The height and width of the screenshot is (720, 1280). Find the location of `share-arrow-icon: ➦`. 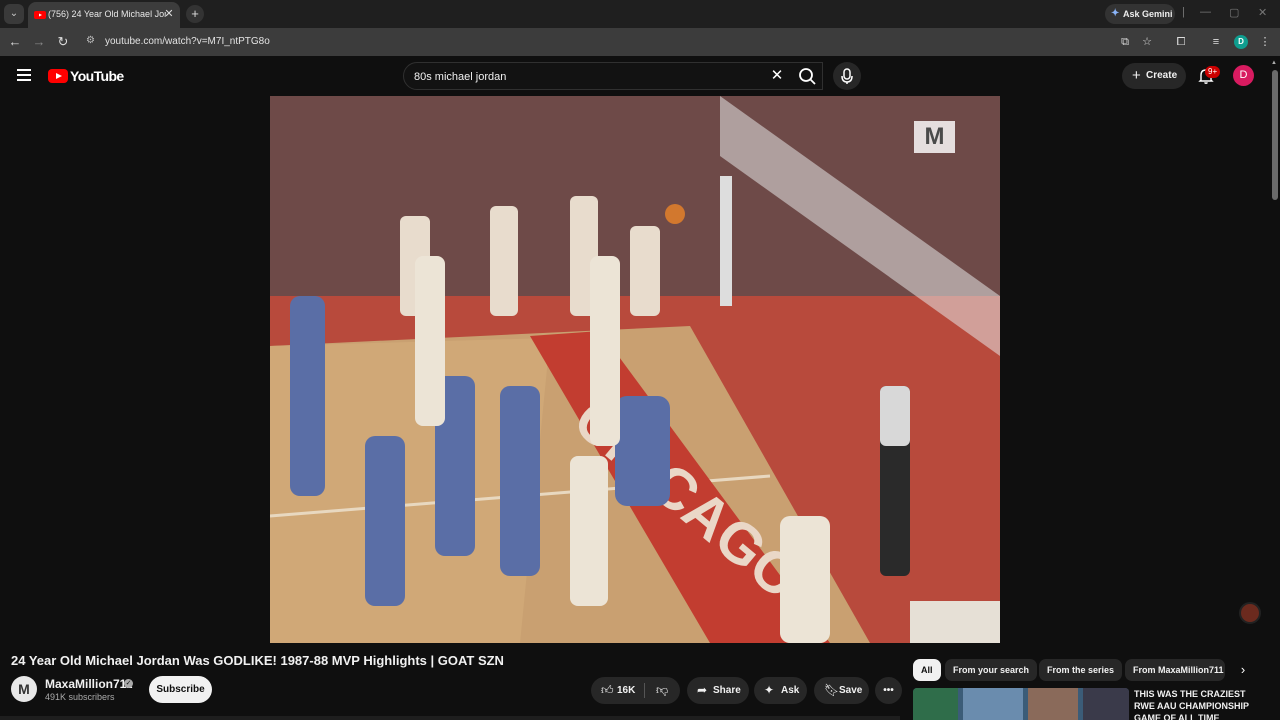

share-arrow-icon: ➦ is located at coordinates (702, 690).